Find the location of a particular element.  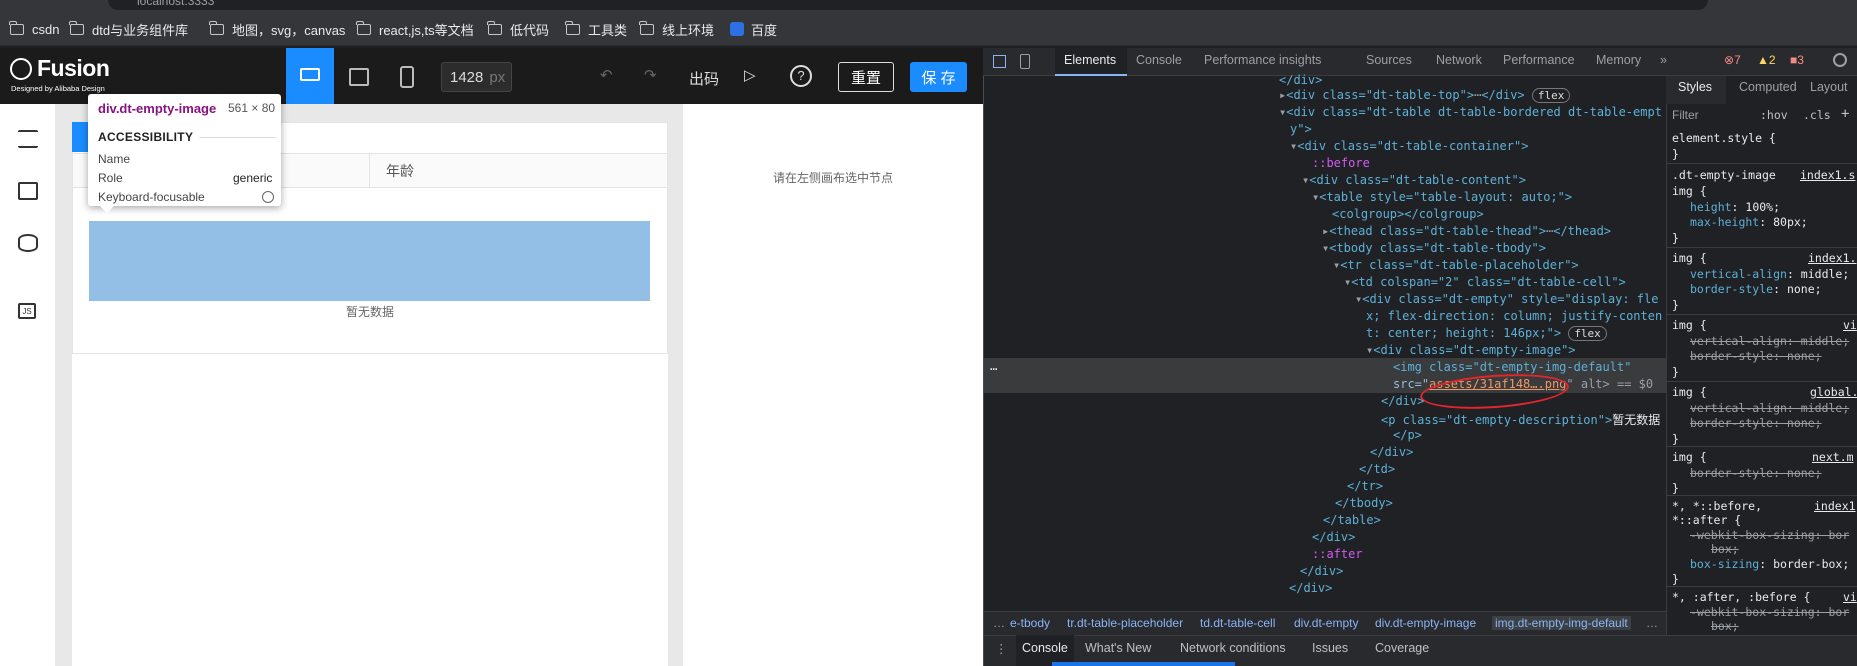

inspect-element-icon is located at coordinates (999, 61).